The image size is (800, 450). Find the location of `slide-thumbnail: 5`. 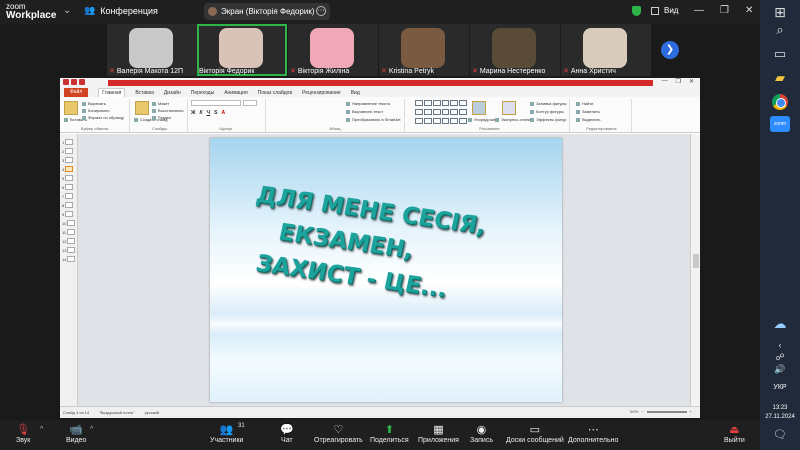

slide-thumbnail: 5 is located at coordinates (69, 178).